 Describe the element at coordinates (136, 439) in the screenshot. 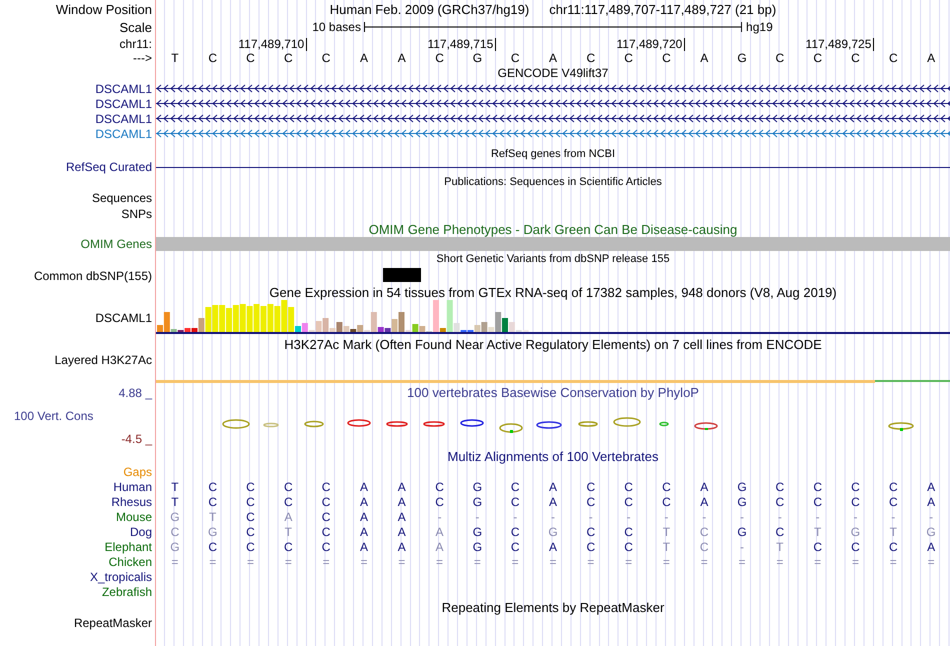

I see `track-label: -4.5 _` at that location.